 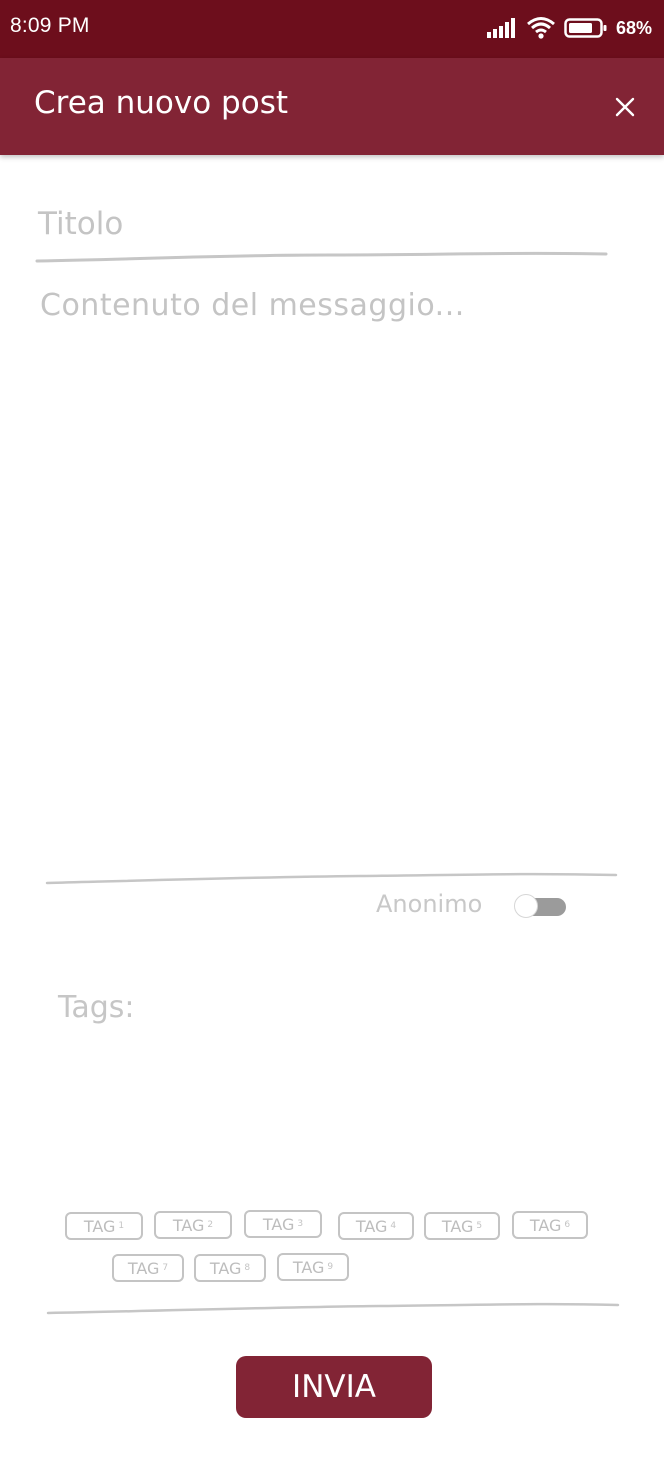 What do you see at coordinates (541, 28) in the screenshot?
I see `wifi-icon` at bounding box center [541, 28].